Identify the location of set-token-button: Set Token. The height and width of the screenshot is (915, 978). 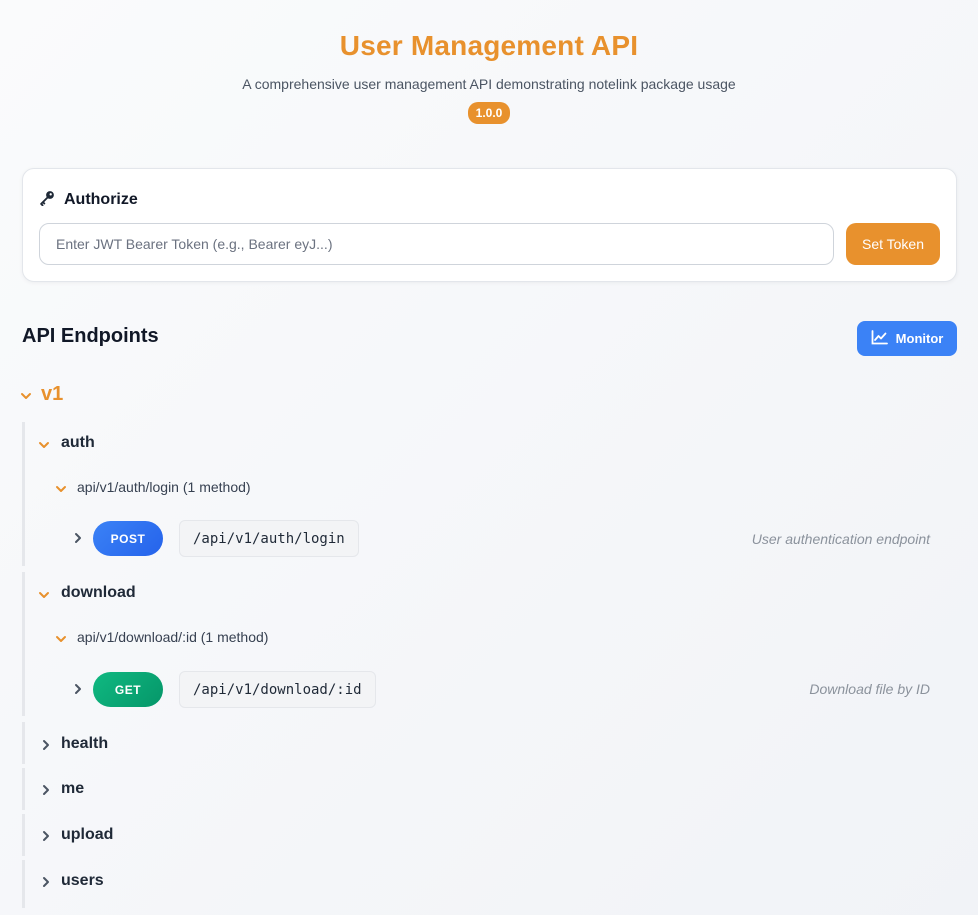
(893, 244).